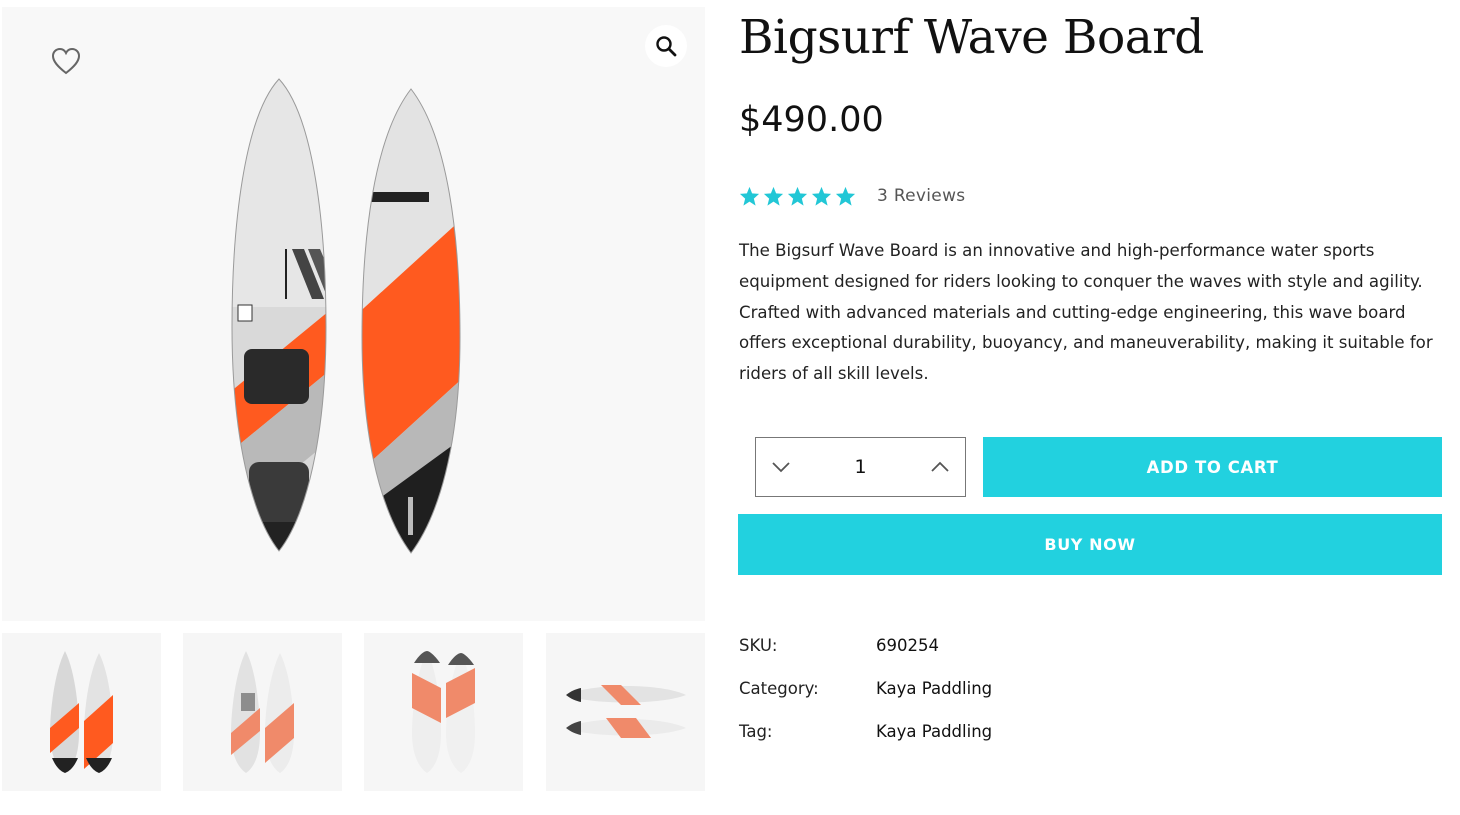 This screenshot has width=1460, height=815. Describe the element at coordinates (934, 688) in the screenshot. I see `category-link: Kaya Paddling` at that location.